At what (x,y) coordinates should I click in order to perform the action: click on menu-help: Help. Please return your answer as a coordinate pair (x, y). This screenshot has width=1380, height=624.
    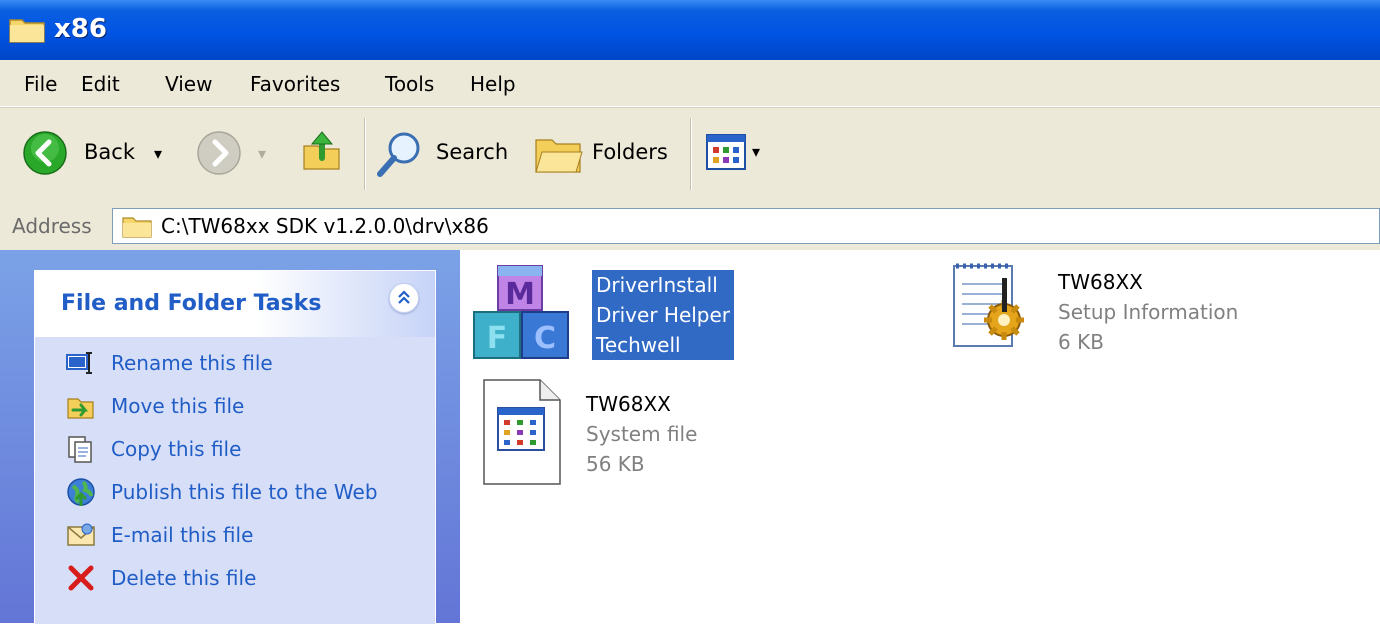
    Looking at the image, I should click on (493, 84).